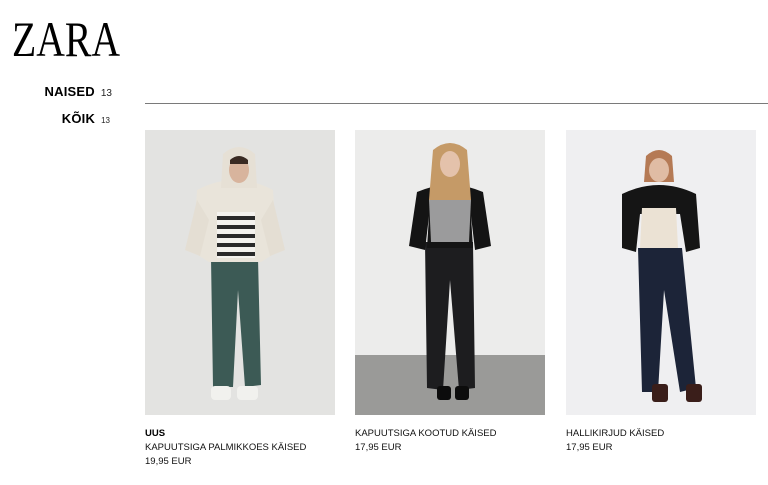 This screenshot has height=485, width=768. I want to click on product-info: KAPUUTSIGA KOOTUD KÄISED 17,95 EUR, so click(450, 441).